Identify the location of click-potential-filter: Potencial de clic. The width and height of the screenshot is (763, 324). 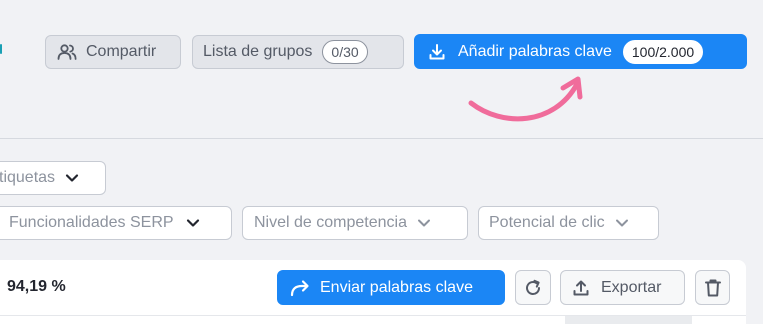
(568, 223).